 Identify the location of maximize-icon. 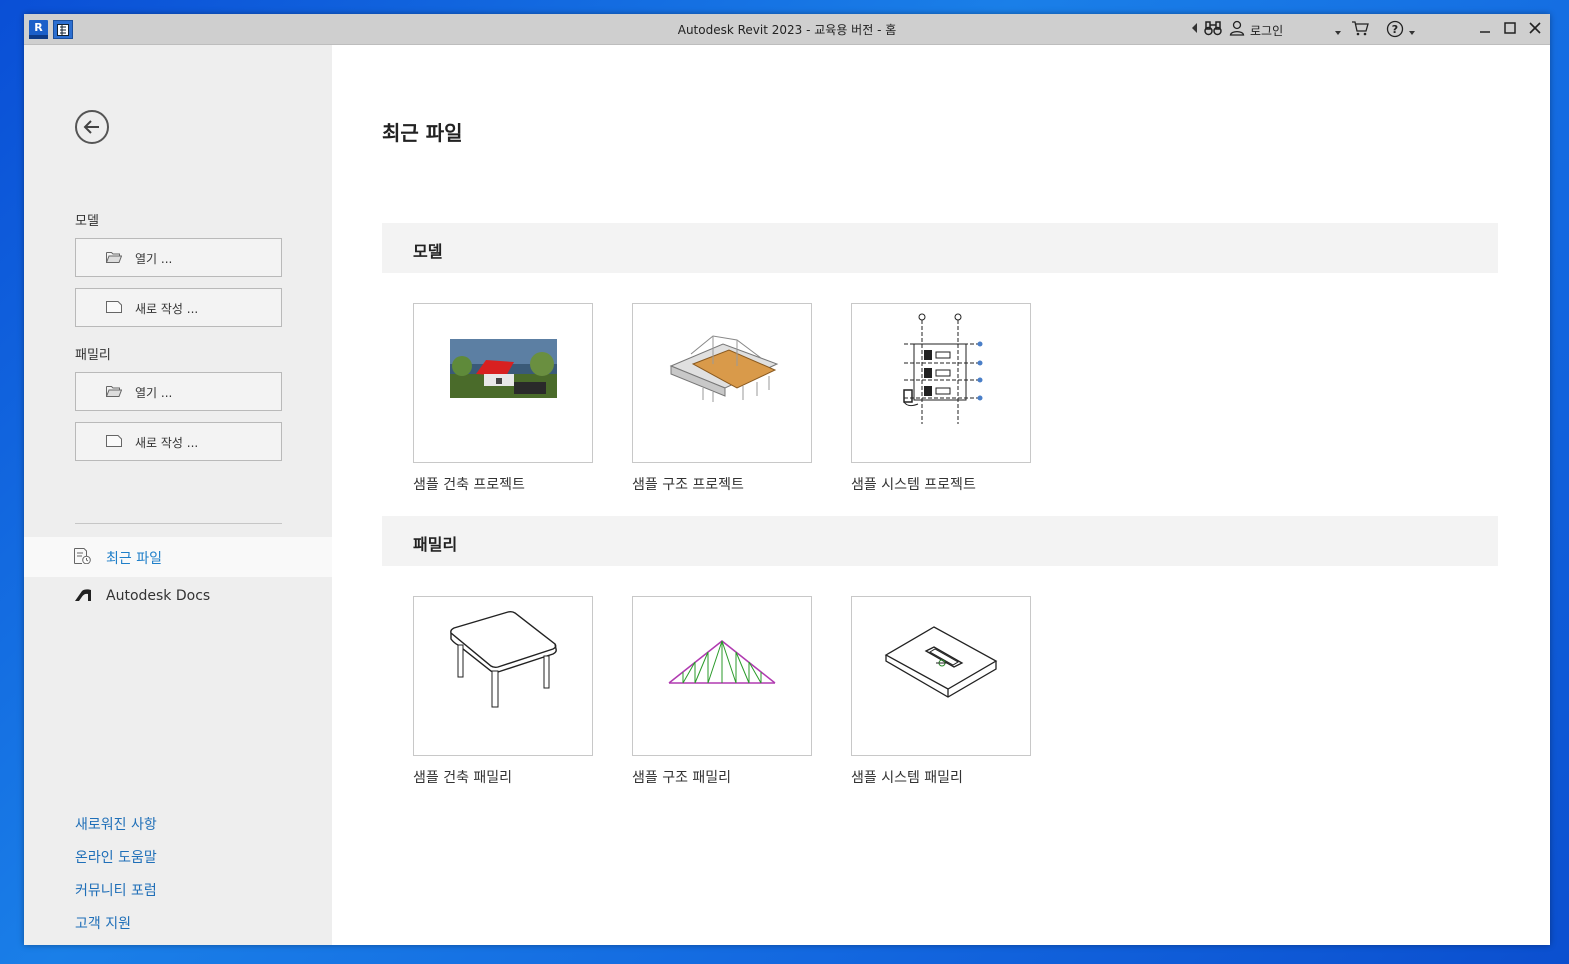
(1510, 29).